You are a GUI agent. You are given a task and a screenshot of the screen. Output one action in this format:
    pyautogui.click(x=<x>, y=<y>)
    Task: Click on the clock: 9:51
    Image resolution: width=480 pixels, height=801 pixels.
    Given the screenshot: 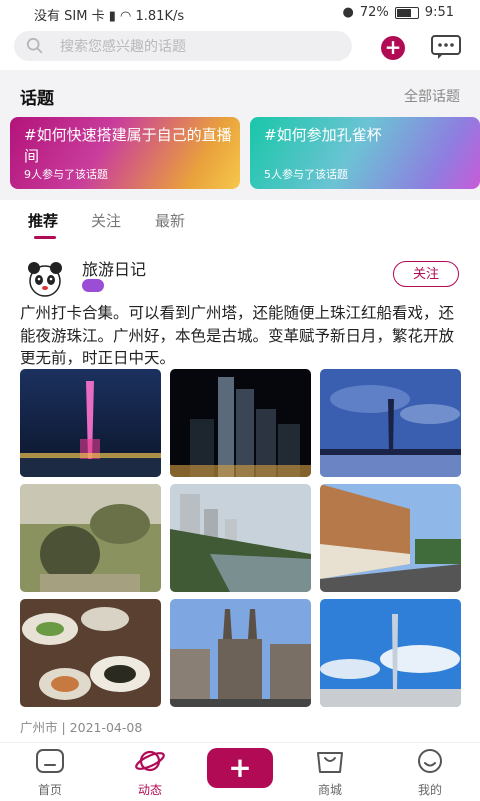 What is the action you would take?
    pyautogui.click(x=439, y=12)
    